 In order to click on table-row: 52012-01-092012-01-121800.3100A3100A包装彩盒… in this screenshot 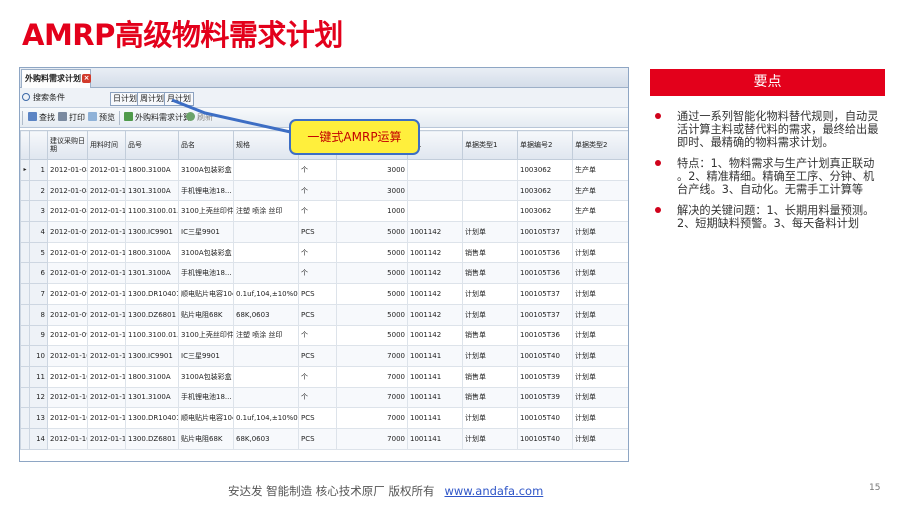, I will do `click(324, 252)`.